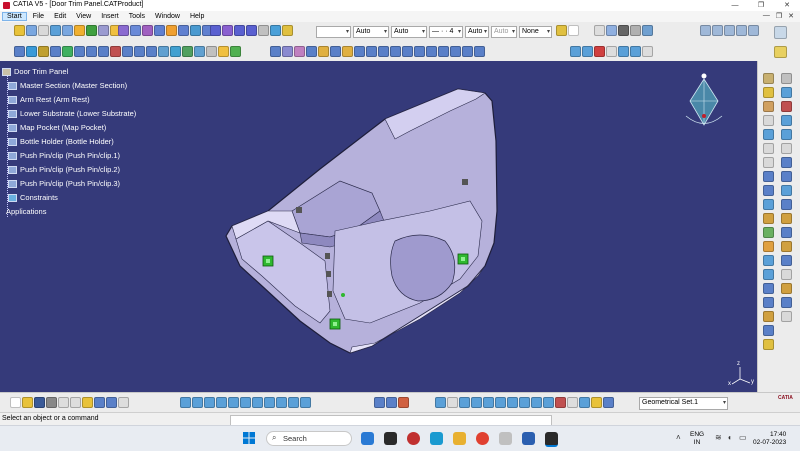 This screenshot has height=451, width=800. Describe the element at coordinates (257, 402) in the screenshot. I see `normal-view-icon` at that location.